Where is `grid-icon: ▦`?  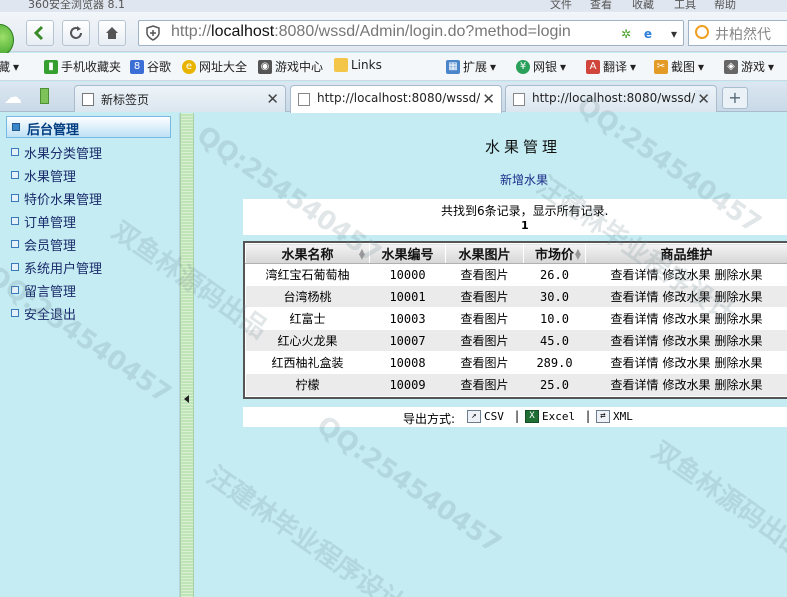 grid-icon: ▦ is located at coordinates (453, 66).